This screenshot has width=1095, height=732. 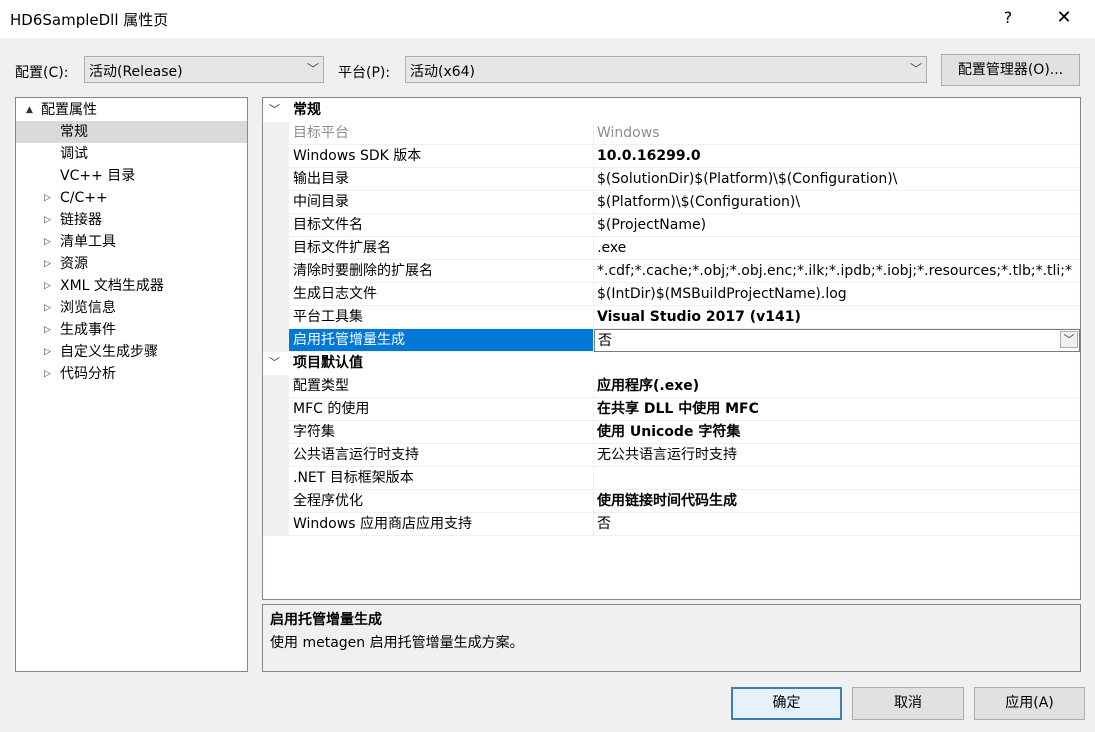 I want to click on property-name: 平台工具集, so click(x=441, y=317).